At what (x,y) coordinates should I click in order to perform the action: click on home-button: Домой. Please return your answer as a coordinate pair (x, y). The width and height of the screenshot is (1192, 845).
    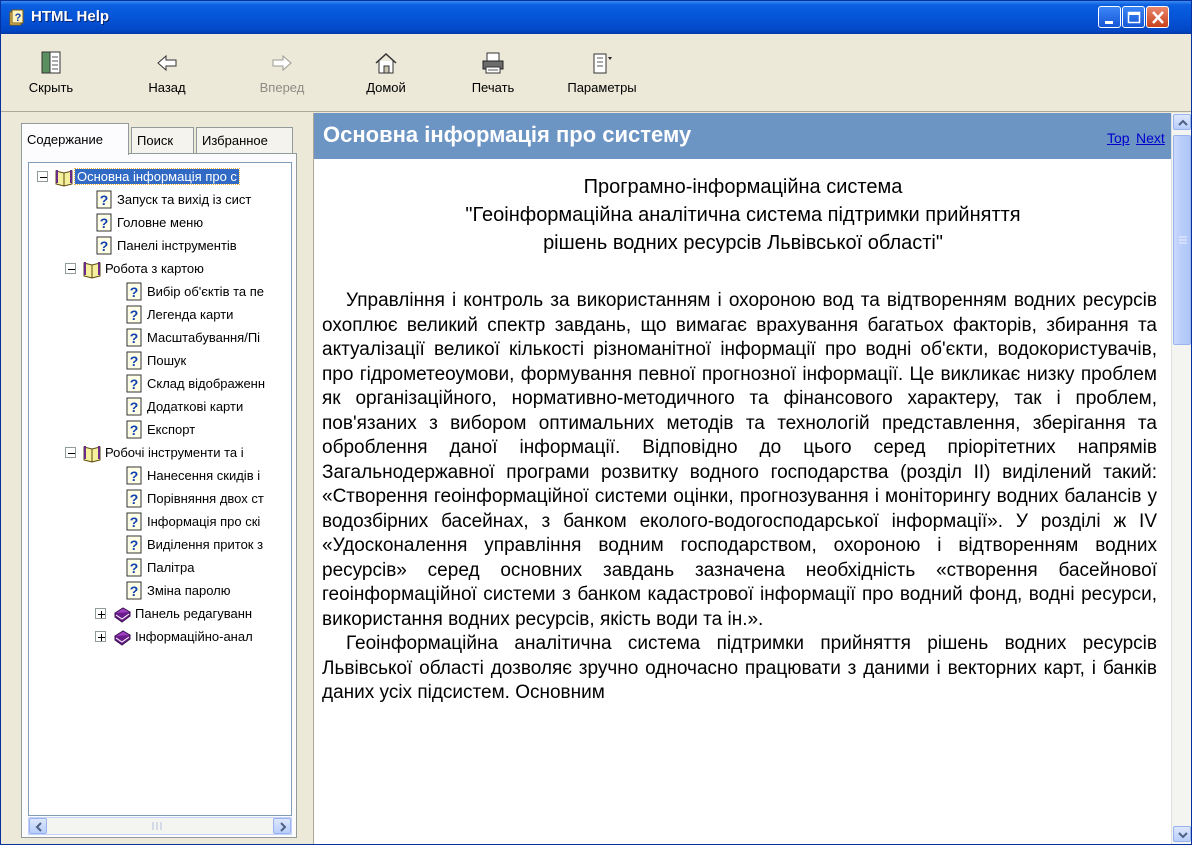
    Looking at the image, I should click on (386, 73).